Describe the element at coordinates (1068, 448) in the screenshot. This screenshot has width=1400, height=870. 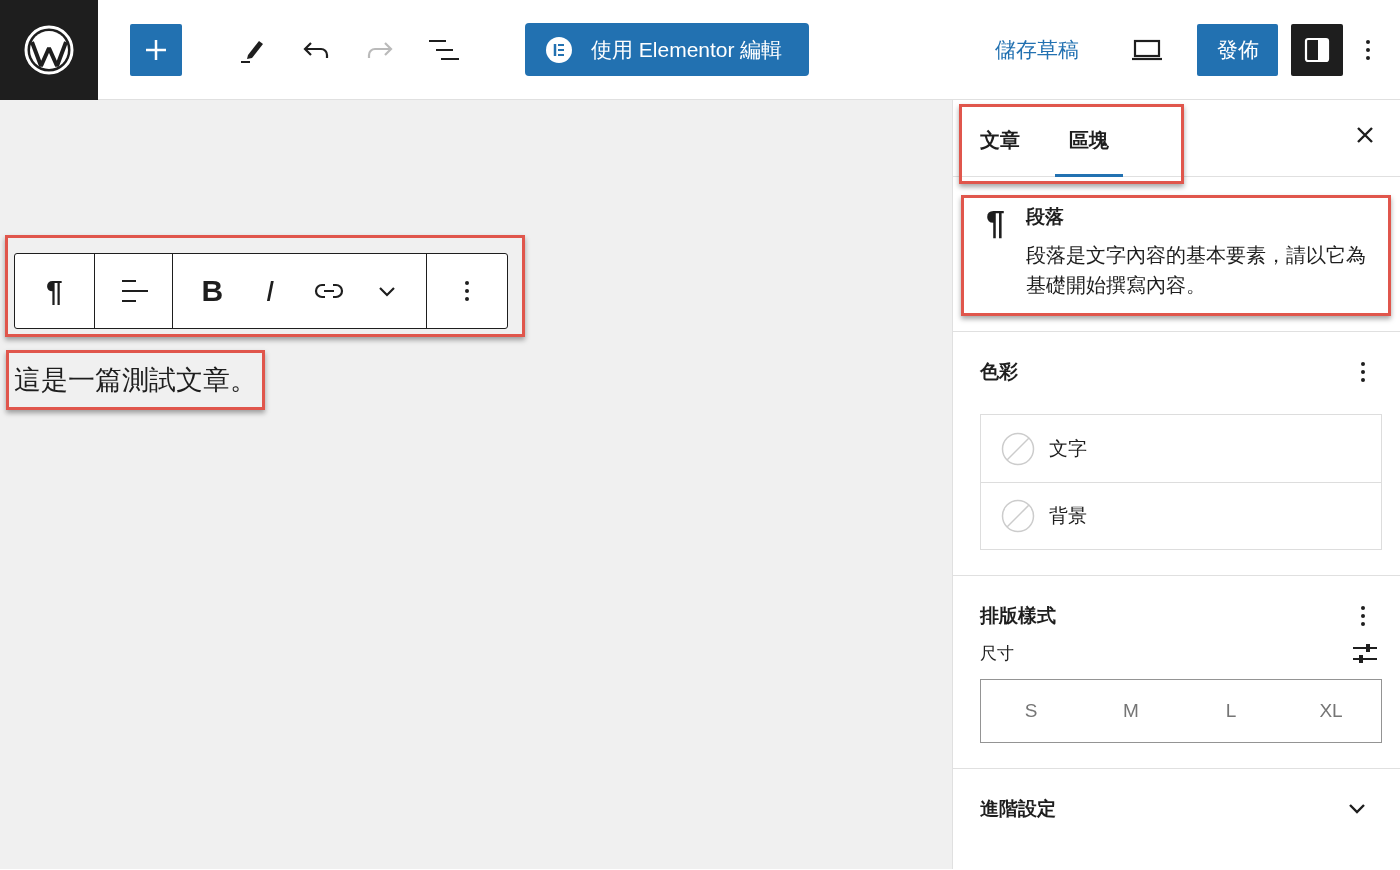
I see `color-option-label: 文字` at that location.